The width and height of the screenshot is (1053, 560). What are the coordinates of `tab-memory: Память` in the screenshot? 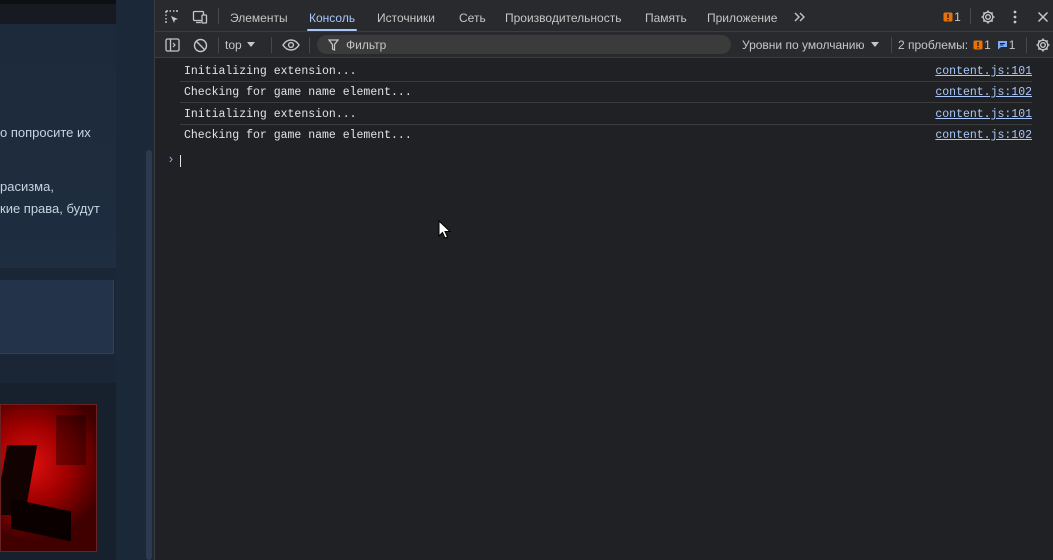 It's located at (666, 16).